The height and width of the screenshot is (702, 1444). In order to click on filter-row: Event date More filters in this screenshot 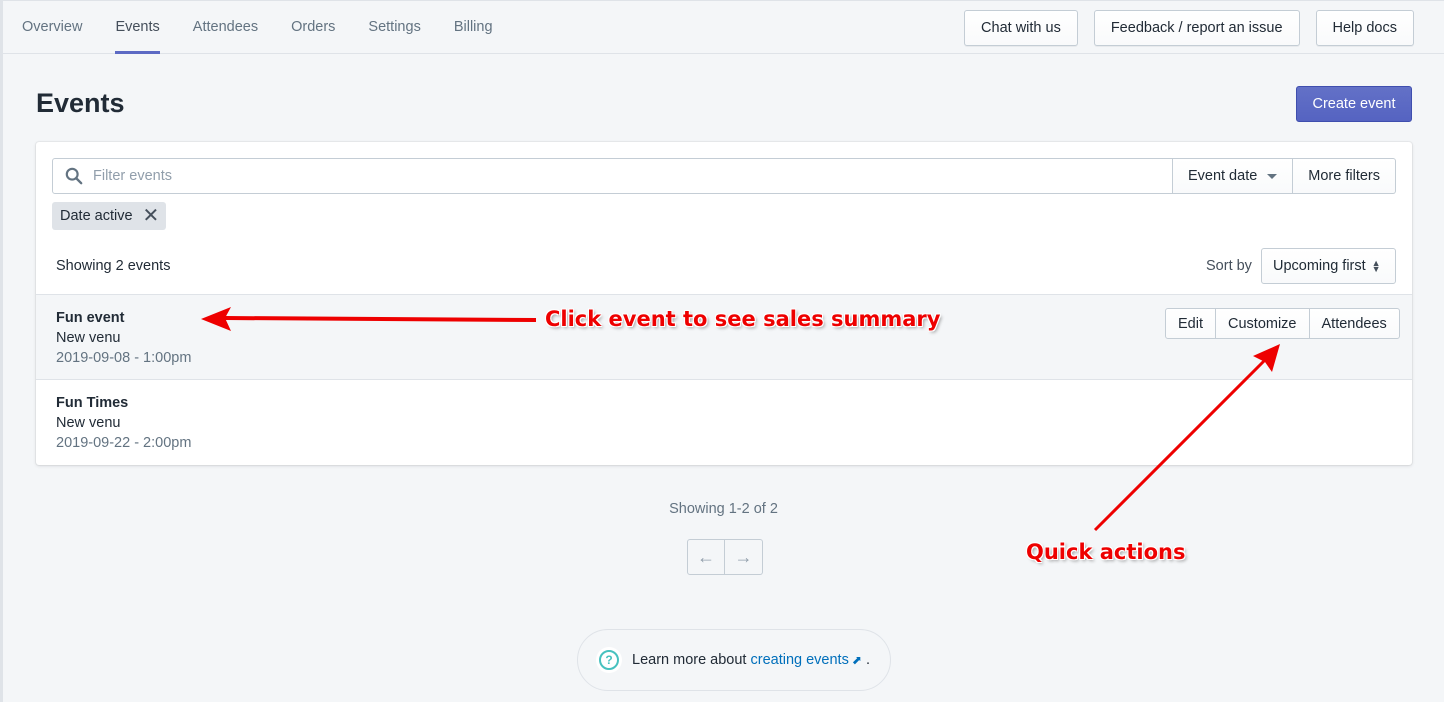, I will do `click(724, 176)`.